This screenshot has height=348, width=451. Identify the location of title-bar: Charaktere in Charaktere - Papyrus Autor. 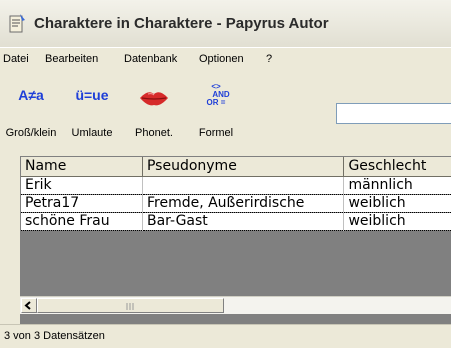
(225, 23).